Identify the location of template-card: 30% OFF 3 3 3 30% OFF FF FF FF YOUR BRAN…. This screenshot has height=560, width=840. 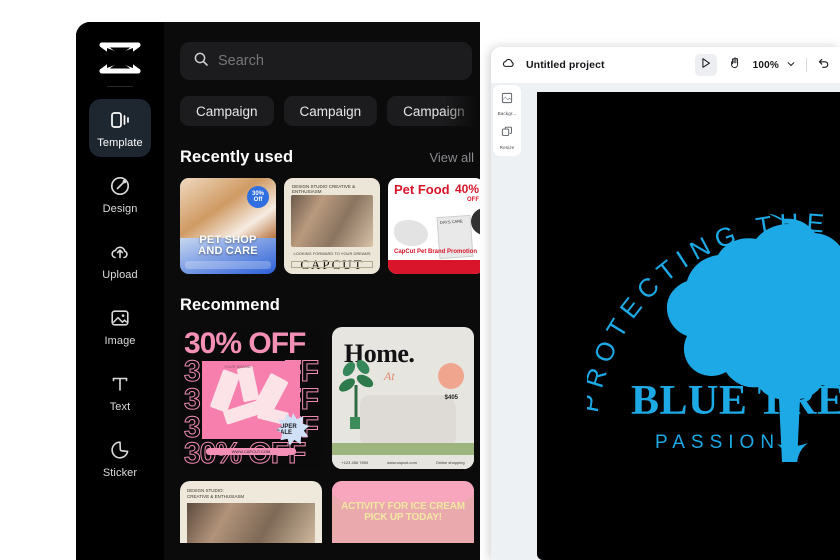
(251, 398).